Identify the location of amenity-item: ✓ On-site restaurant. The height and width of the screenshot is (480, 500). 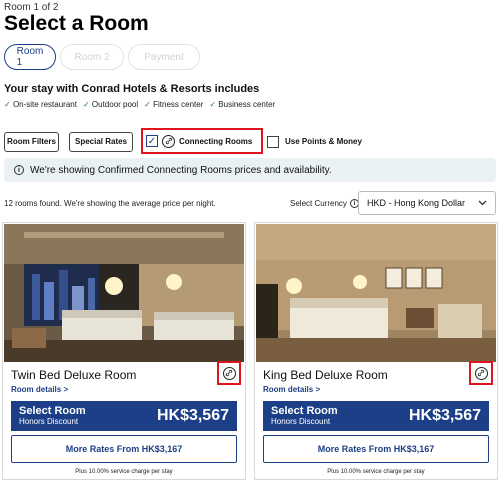
(40, 104).